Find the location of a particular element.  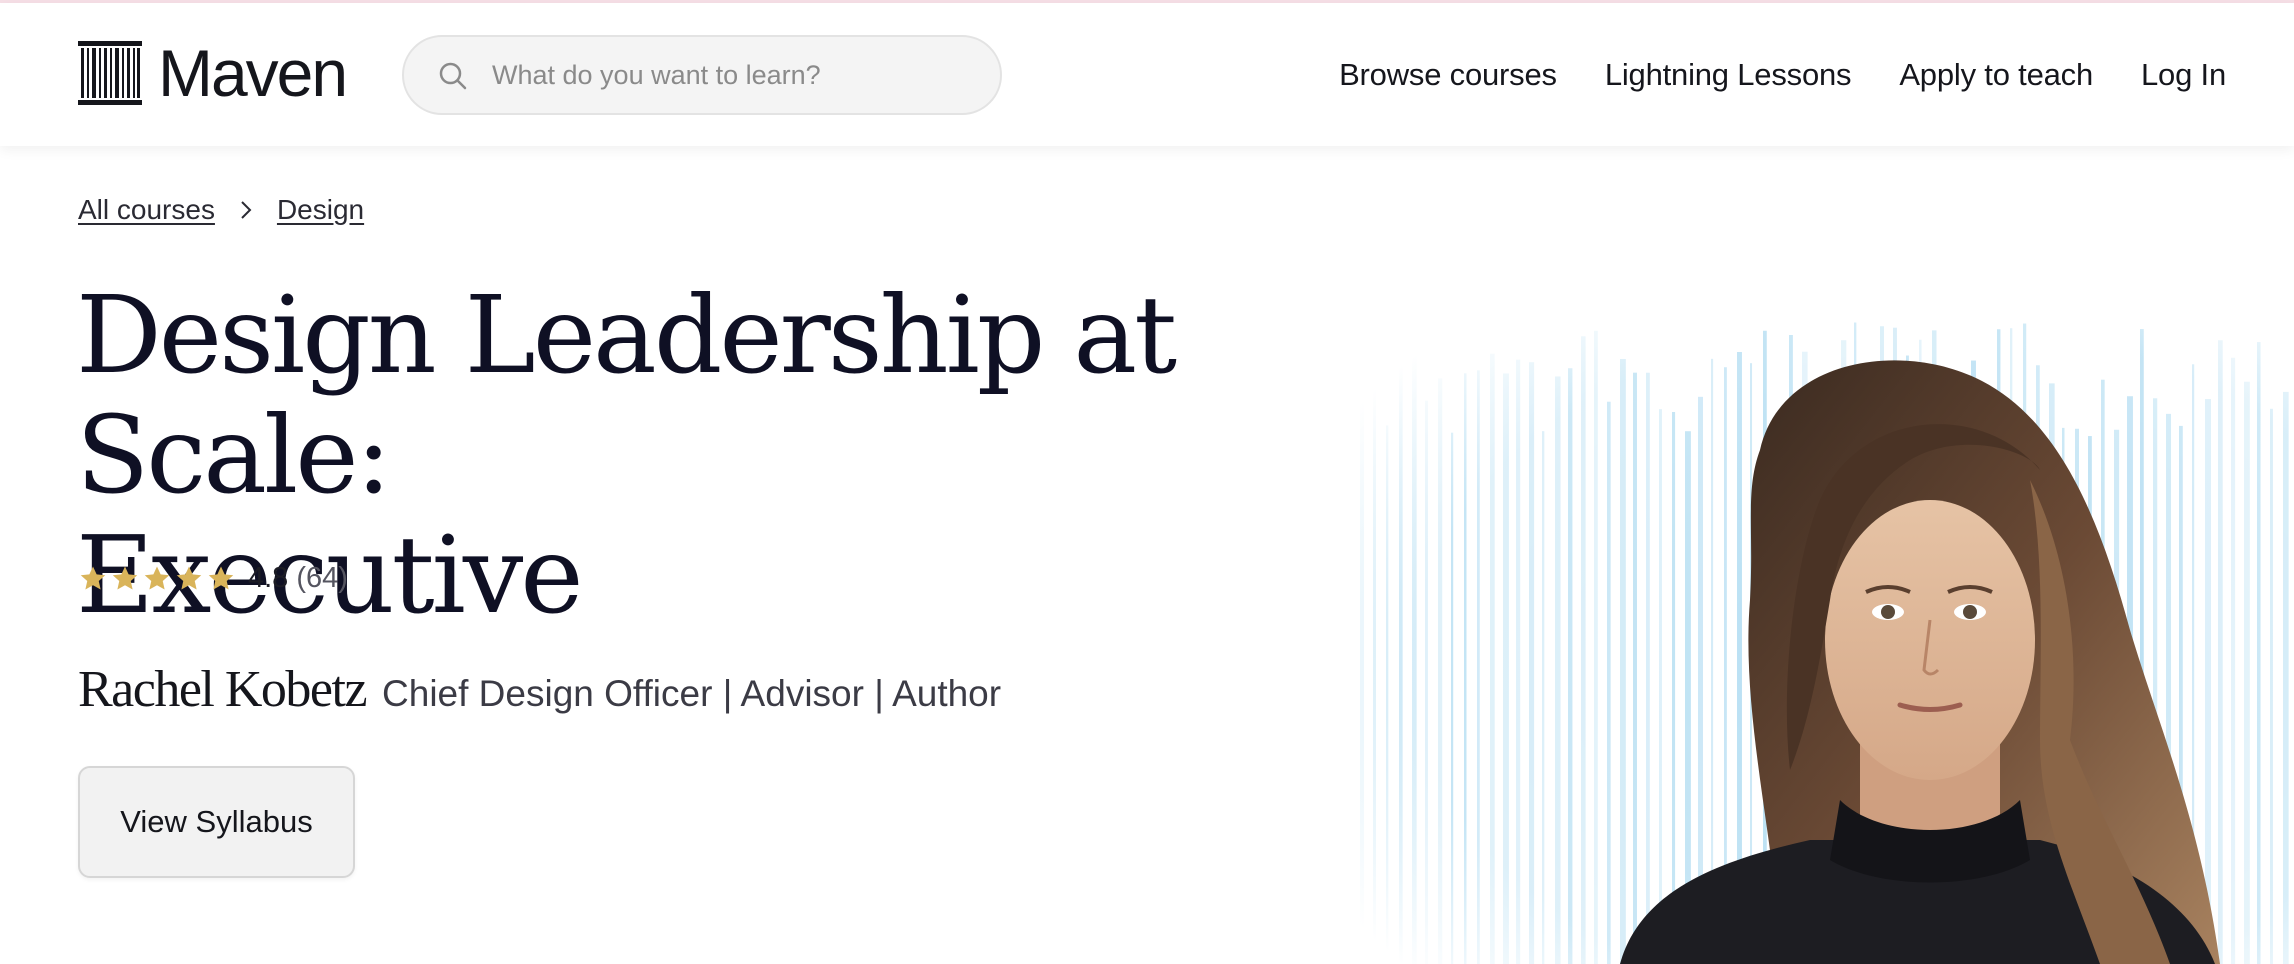

nav-log-in: Log In is located at coordinates (2183, 75).